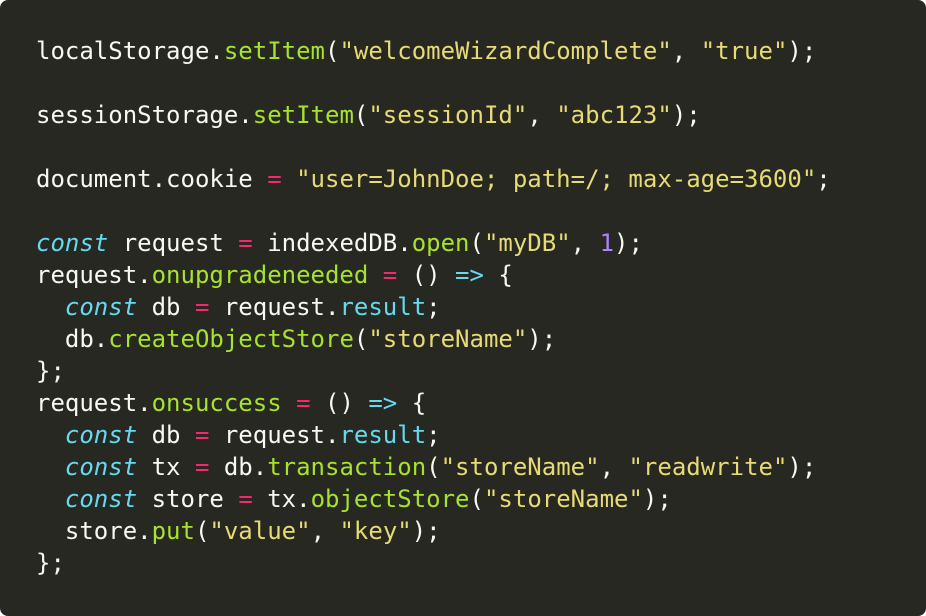  I want to click on code-line: store.put("value", "key");, so click(481, 531).